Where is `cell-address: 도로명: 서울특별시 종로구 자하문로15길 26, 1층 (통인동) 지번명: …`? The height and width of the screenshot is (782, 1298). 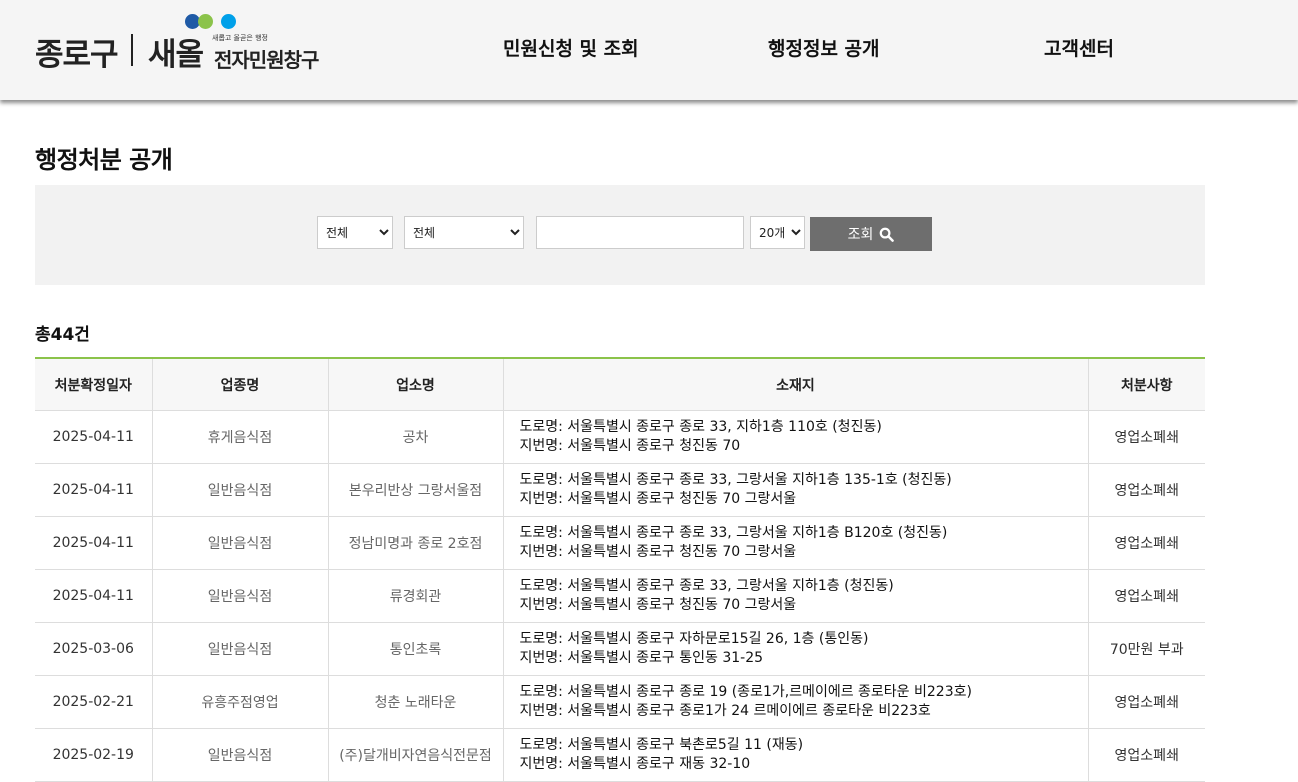
cell-address: 도로명: 서울특별시 종로구 자하문로15길 26, 1층 (통인동) 지번명: … is located at coordinates (796, 649).